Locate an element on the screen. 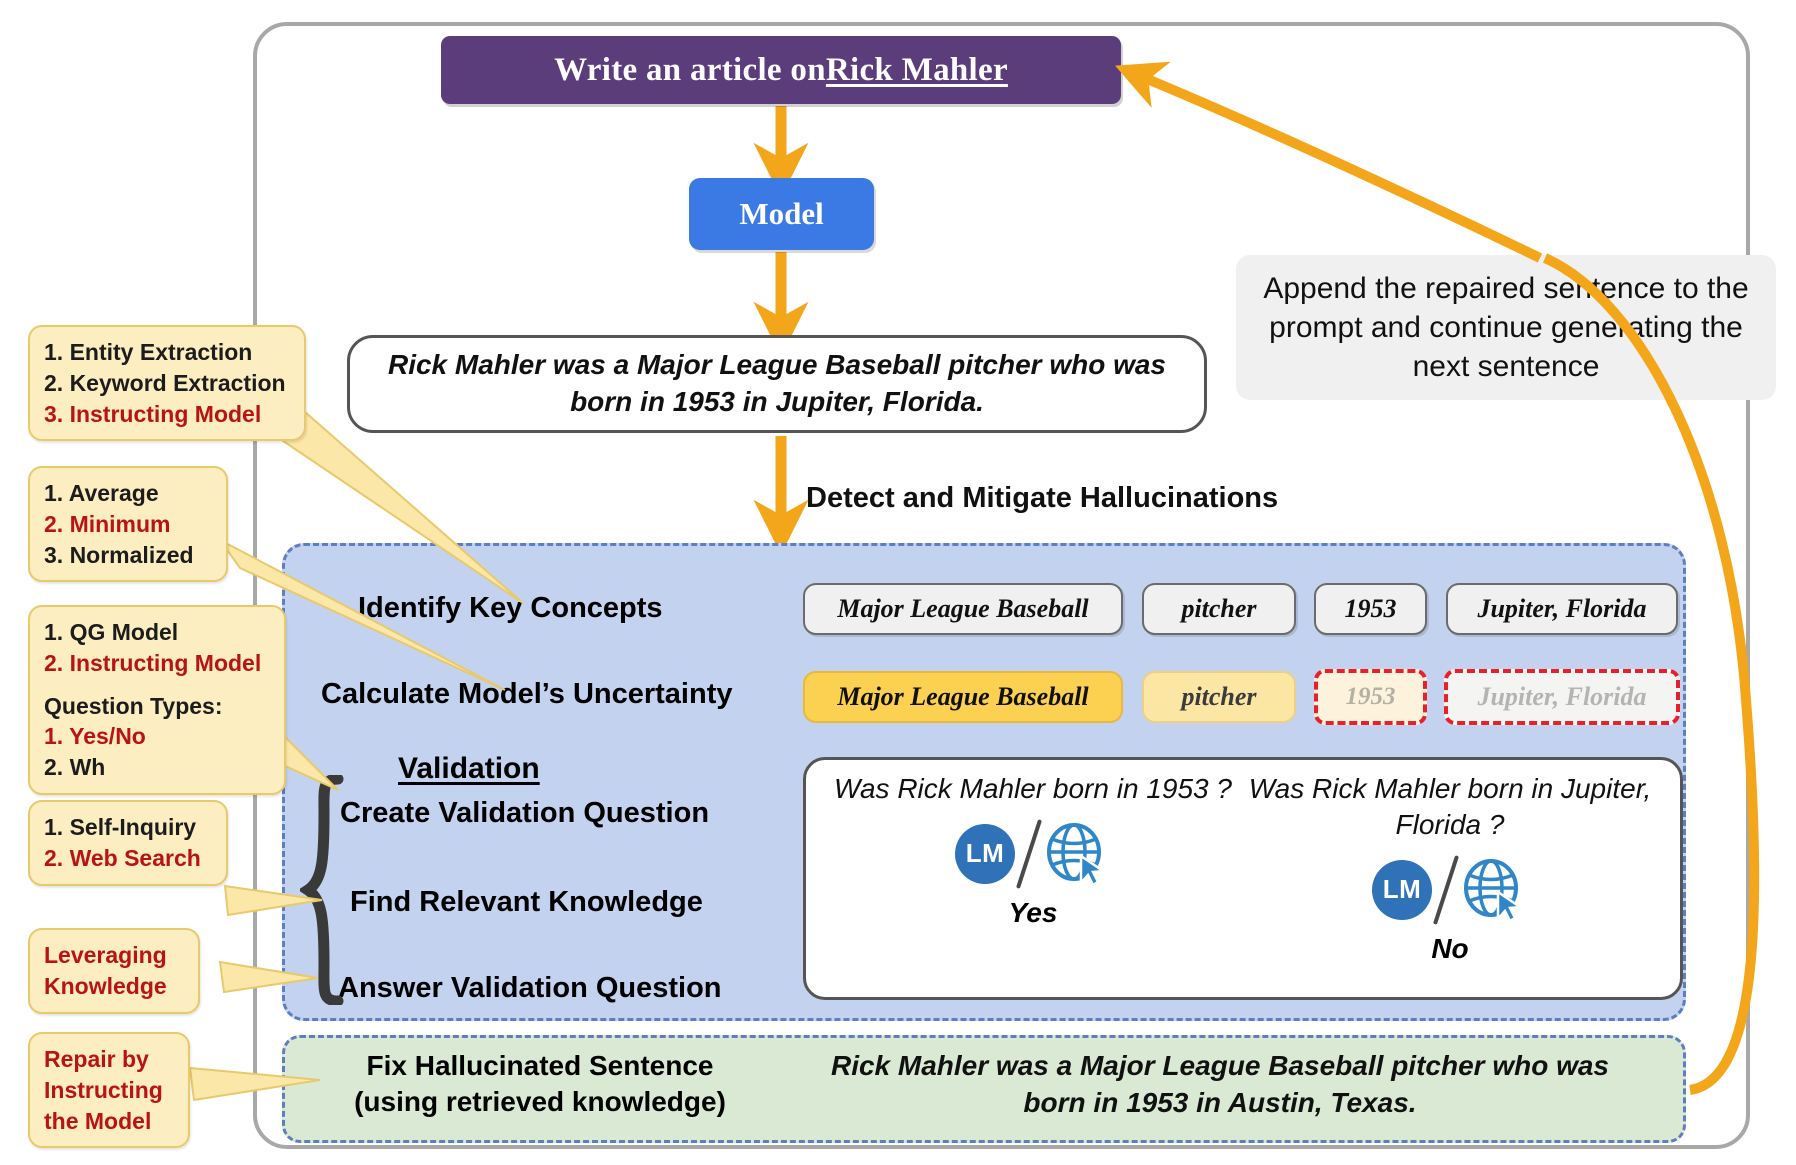 The width and height of the screenshot is (1796, 1165). arrow-fix-to-append is located at coordinates (1651, 674).